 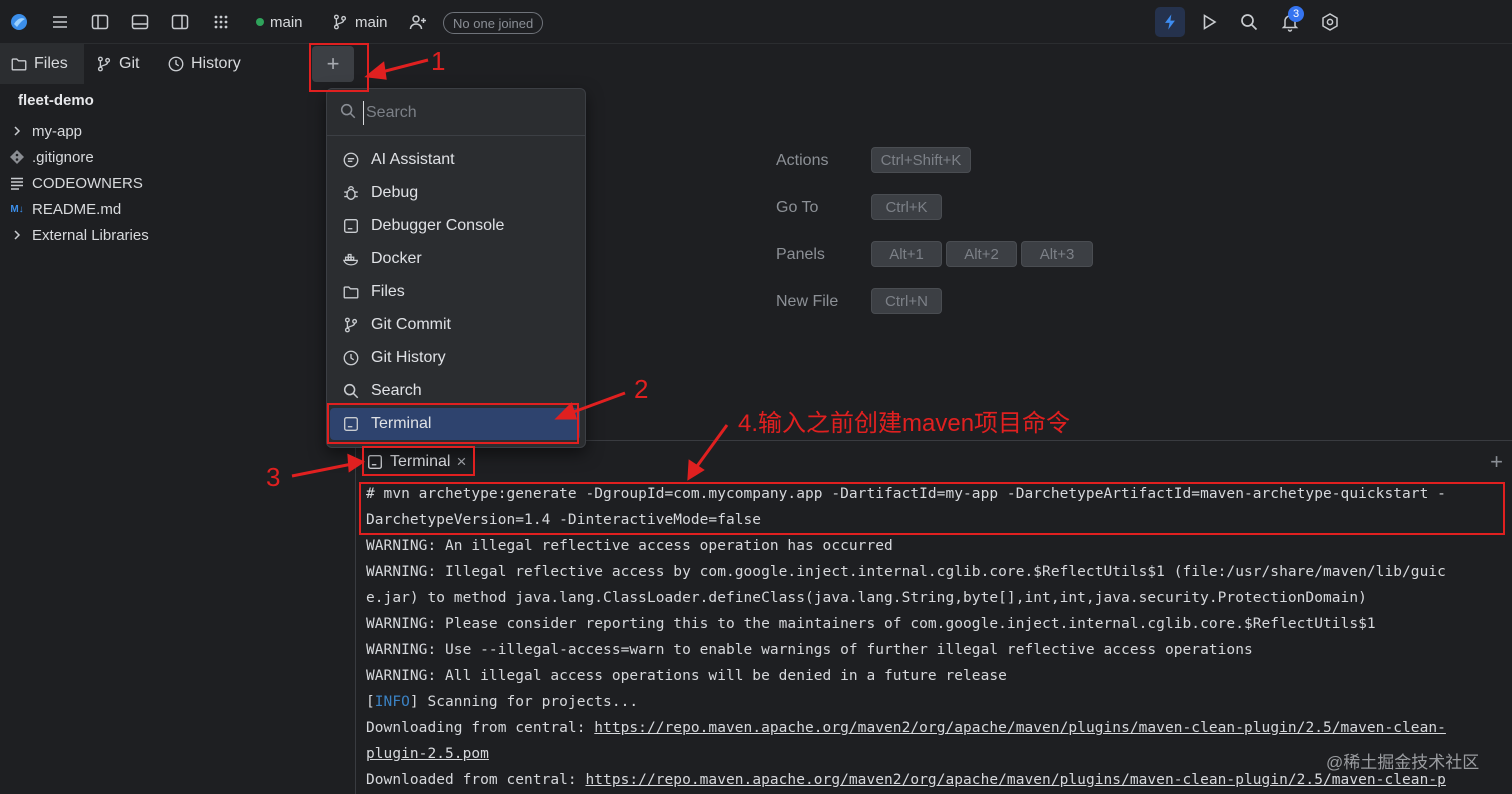 I want to click on annotation-label-2: 2, so click(x=641, y=389).